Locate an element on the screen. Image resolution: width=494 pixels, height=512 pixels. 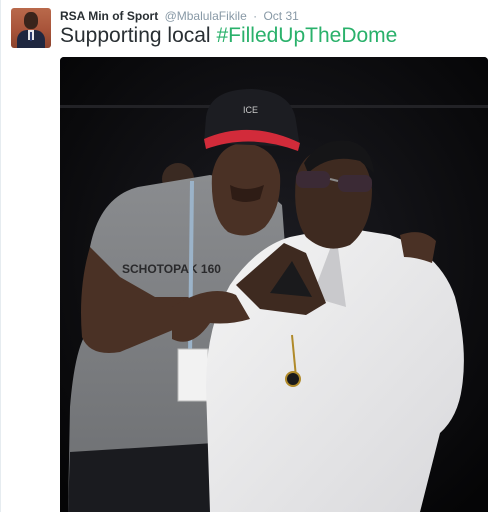
tweet-header: RSA Min of Sport @MbalulaFikile · Oct 31 is located at coordinates (179, 16).